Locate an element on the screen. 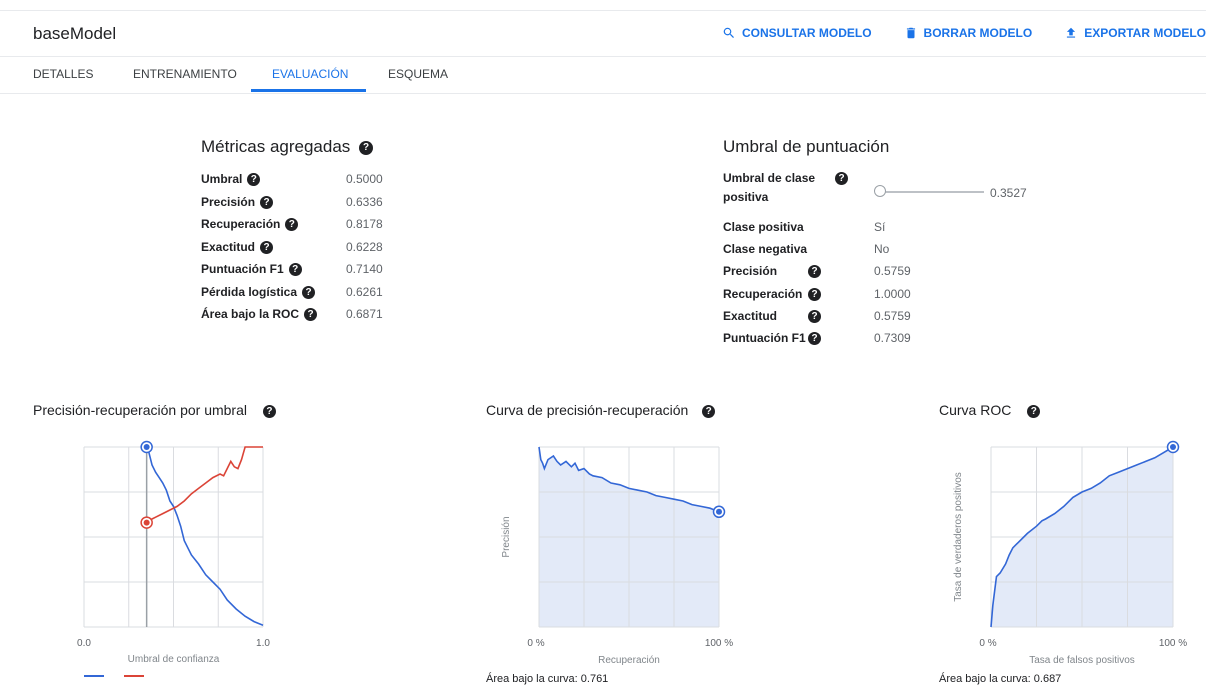 The width and height of the screenshot is (1206, 686). pr-auc-label: Área bajo la curva: 0.761 is located at coordinates (547, 679).